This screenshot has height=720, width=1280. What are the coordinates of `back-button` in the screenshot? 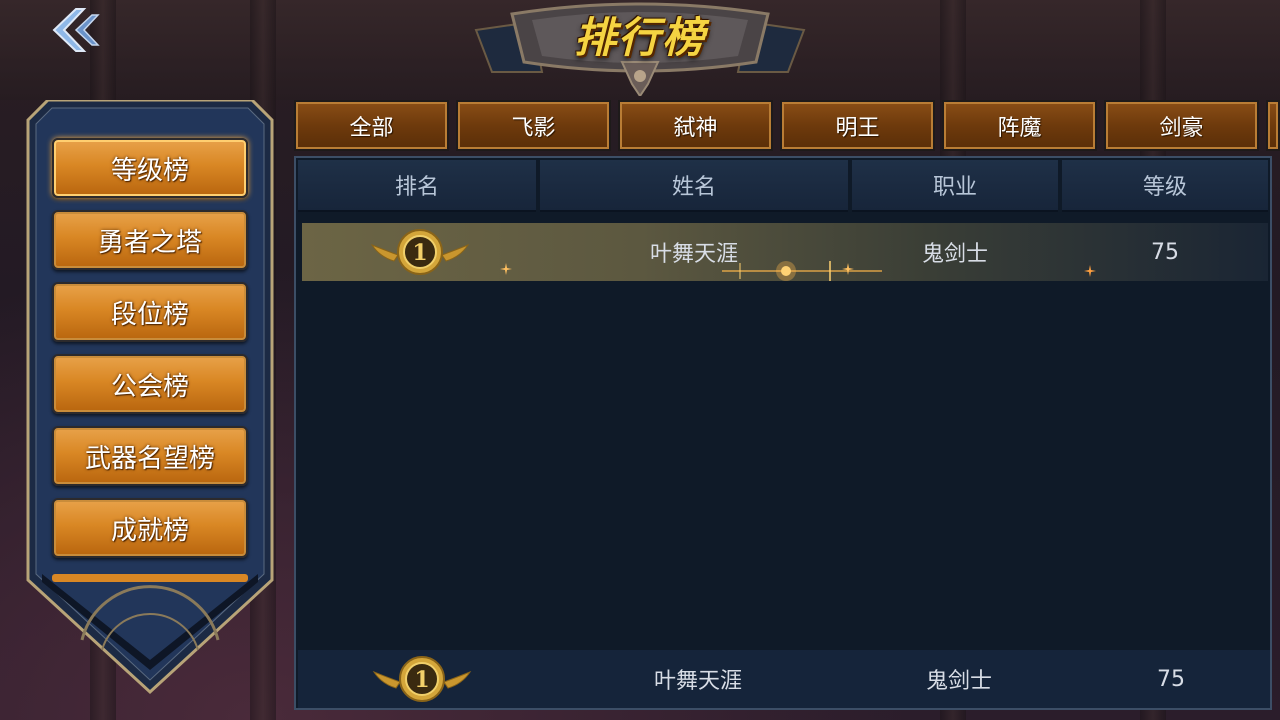 It's located at (76, 30).